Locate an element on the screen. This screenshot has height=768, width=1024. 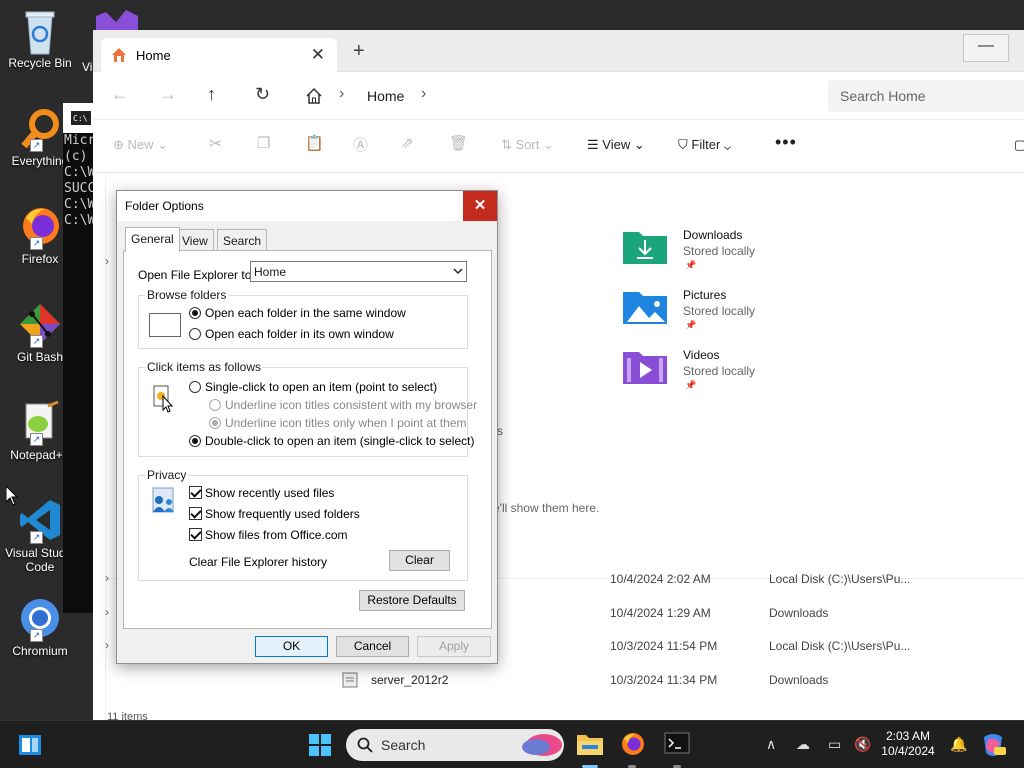
open-explorer-to-select: Home is located at coordinates (358, 271).